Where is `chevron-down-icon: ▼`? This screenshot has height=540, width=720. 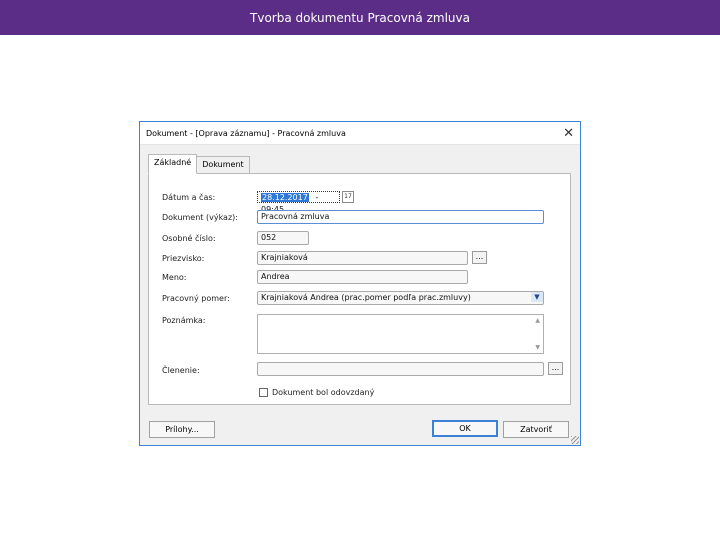
chevron-down-icon: ▼ is located at coordinates (537, 297).